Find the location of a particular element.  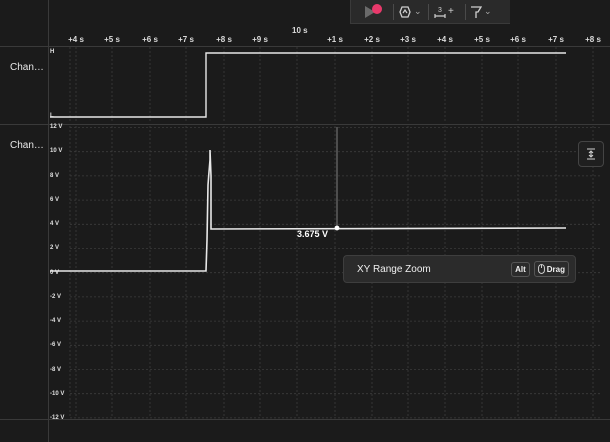

drag-key-hint: Drag is located at coordinates (551, 269).